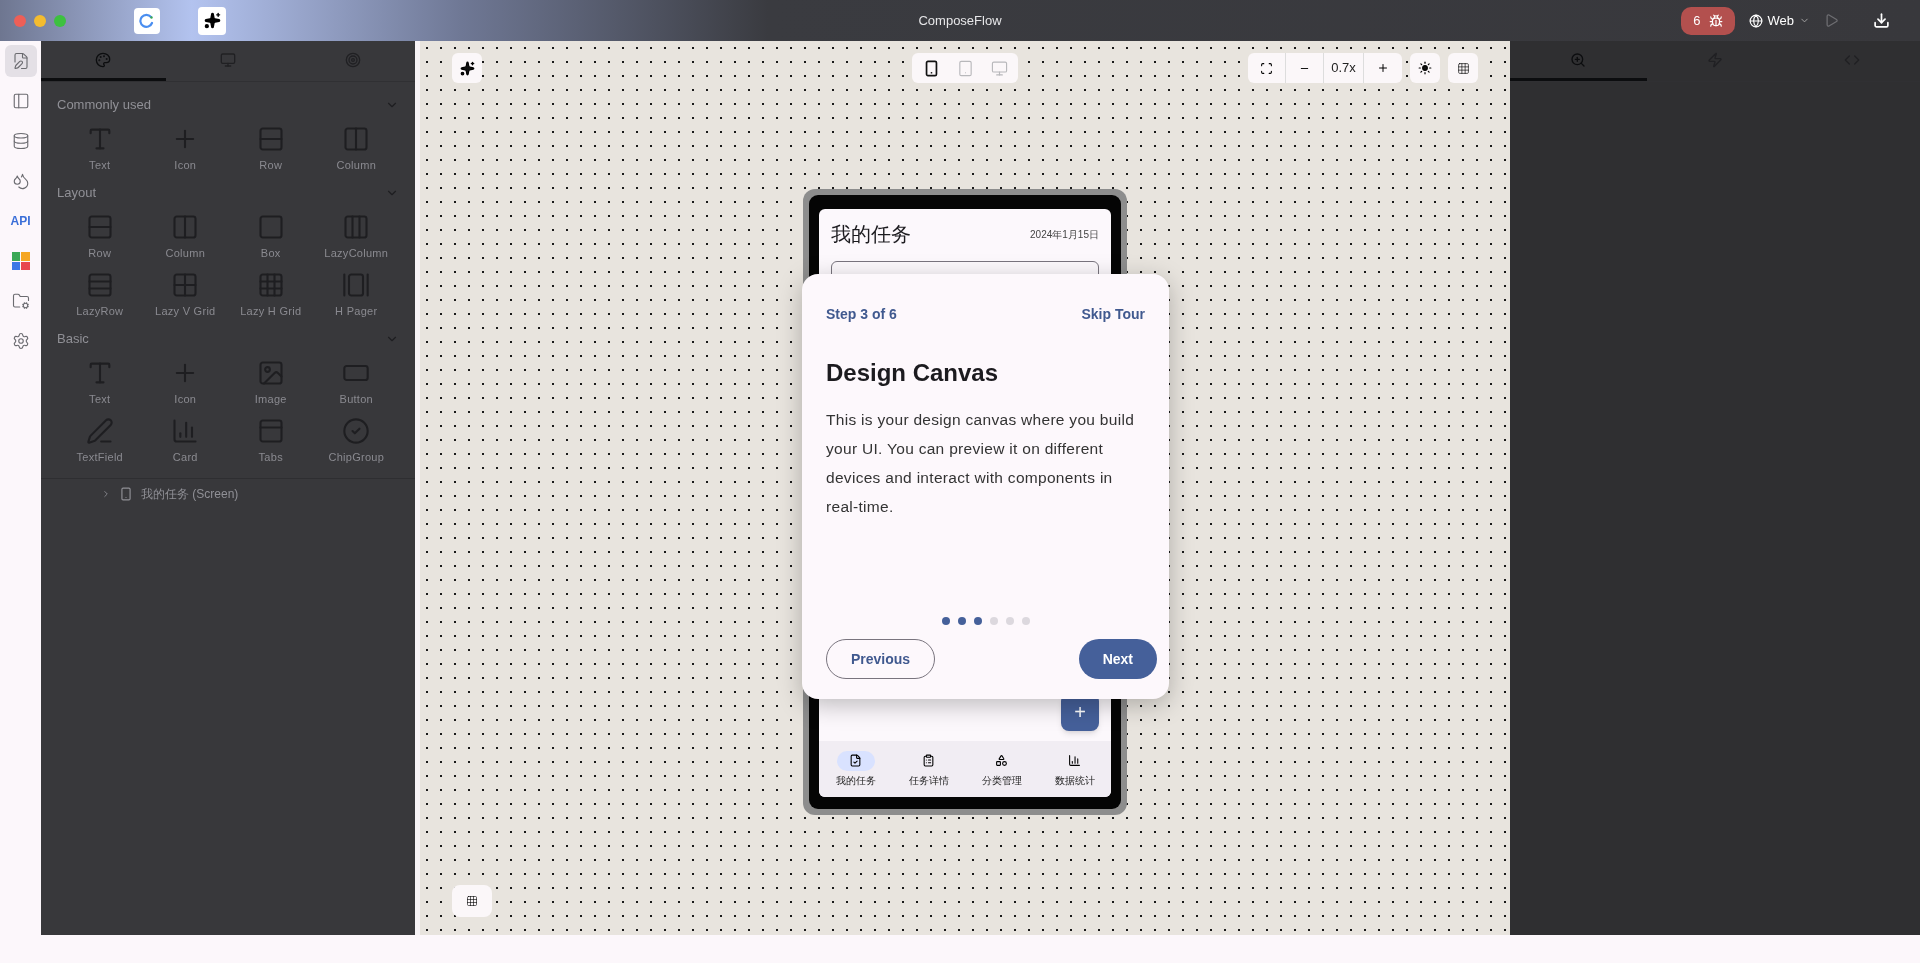  Describe the element at coordinates (928, 769) in the screenshot. I see `nav-item: 任务详情` at that location.